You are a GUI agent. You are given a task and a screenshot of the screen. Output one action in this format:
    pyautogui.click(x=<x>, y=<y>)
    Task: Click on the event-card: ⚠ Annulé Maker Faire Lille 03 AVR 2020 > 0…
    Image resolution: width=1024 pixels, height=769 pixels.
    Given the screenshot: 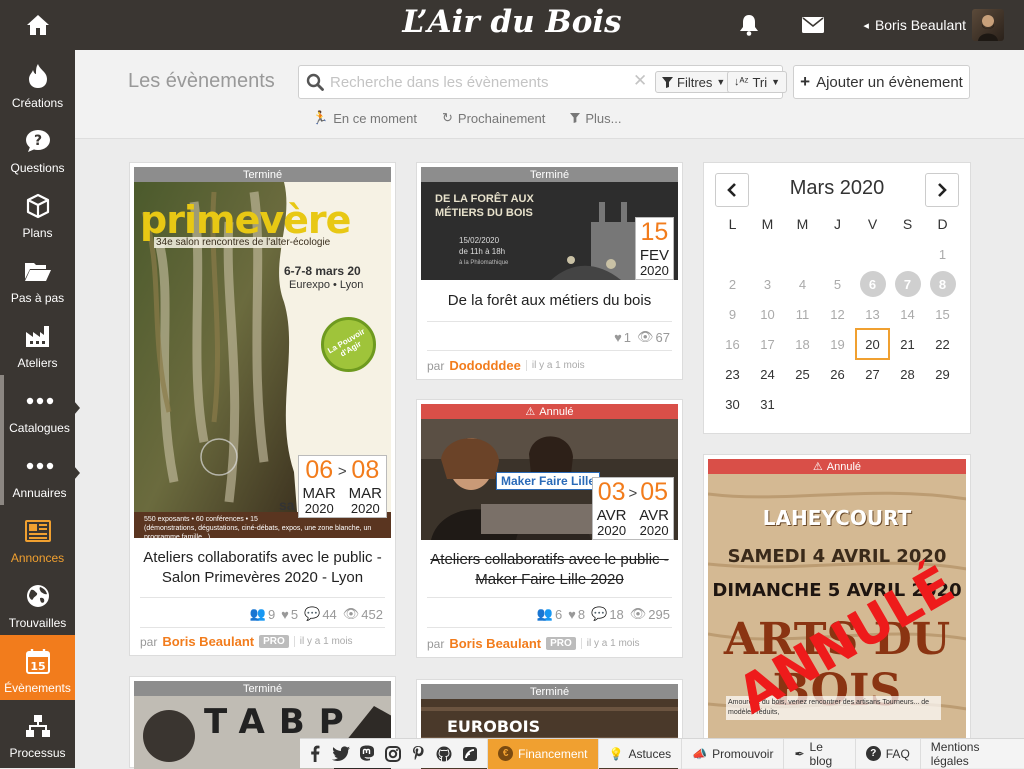 What is the action you would take?
    pyautogui.click(x=549, y=528)
    